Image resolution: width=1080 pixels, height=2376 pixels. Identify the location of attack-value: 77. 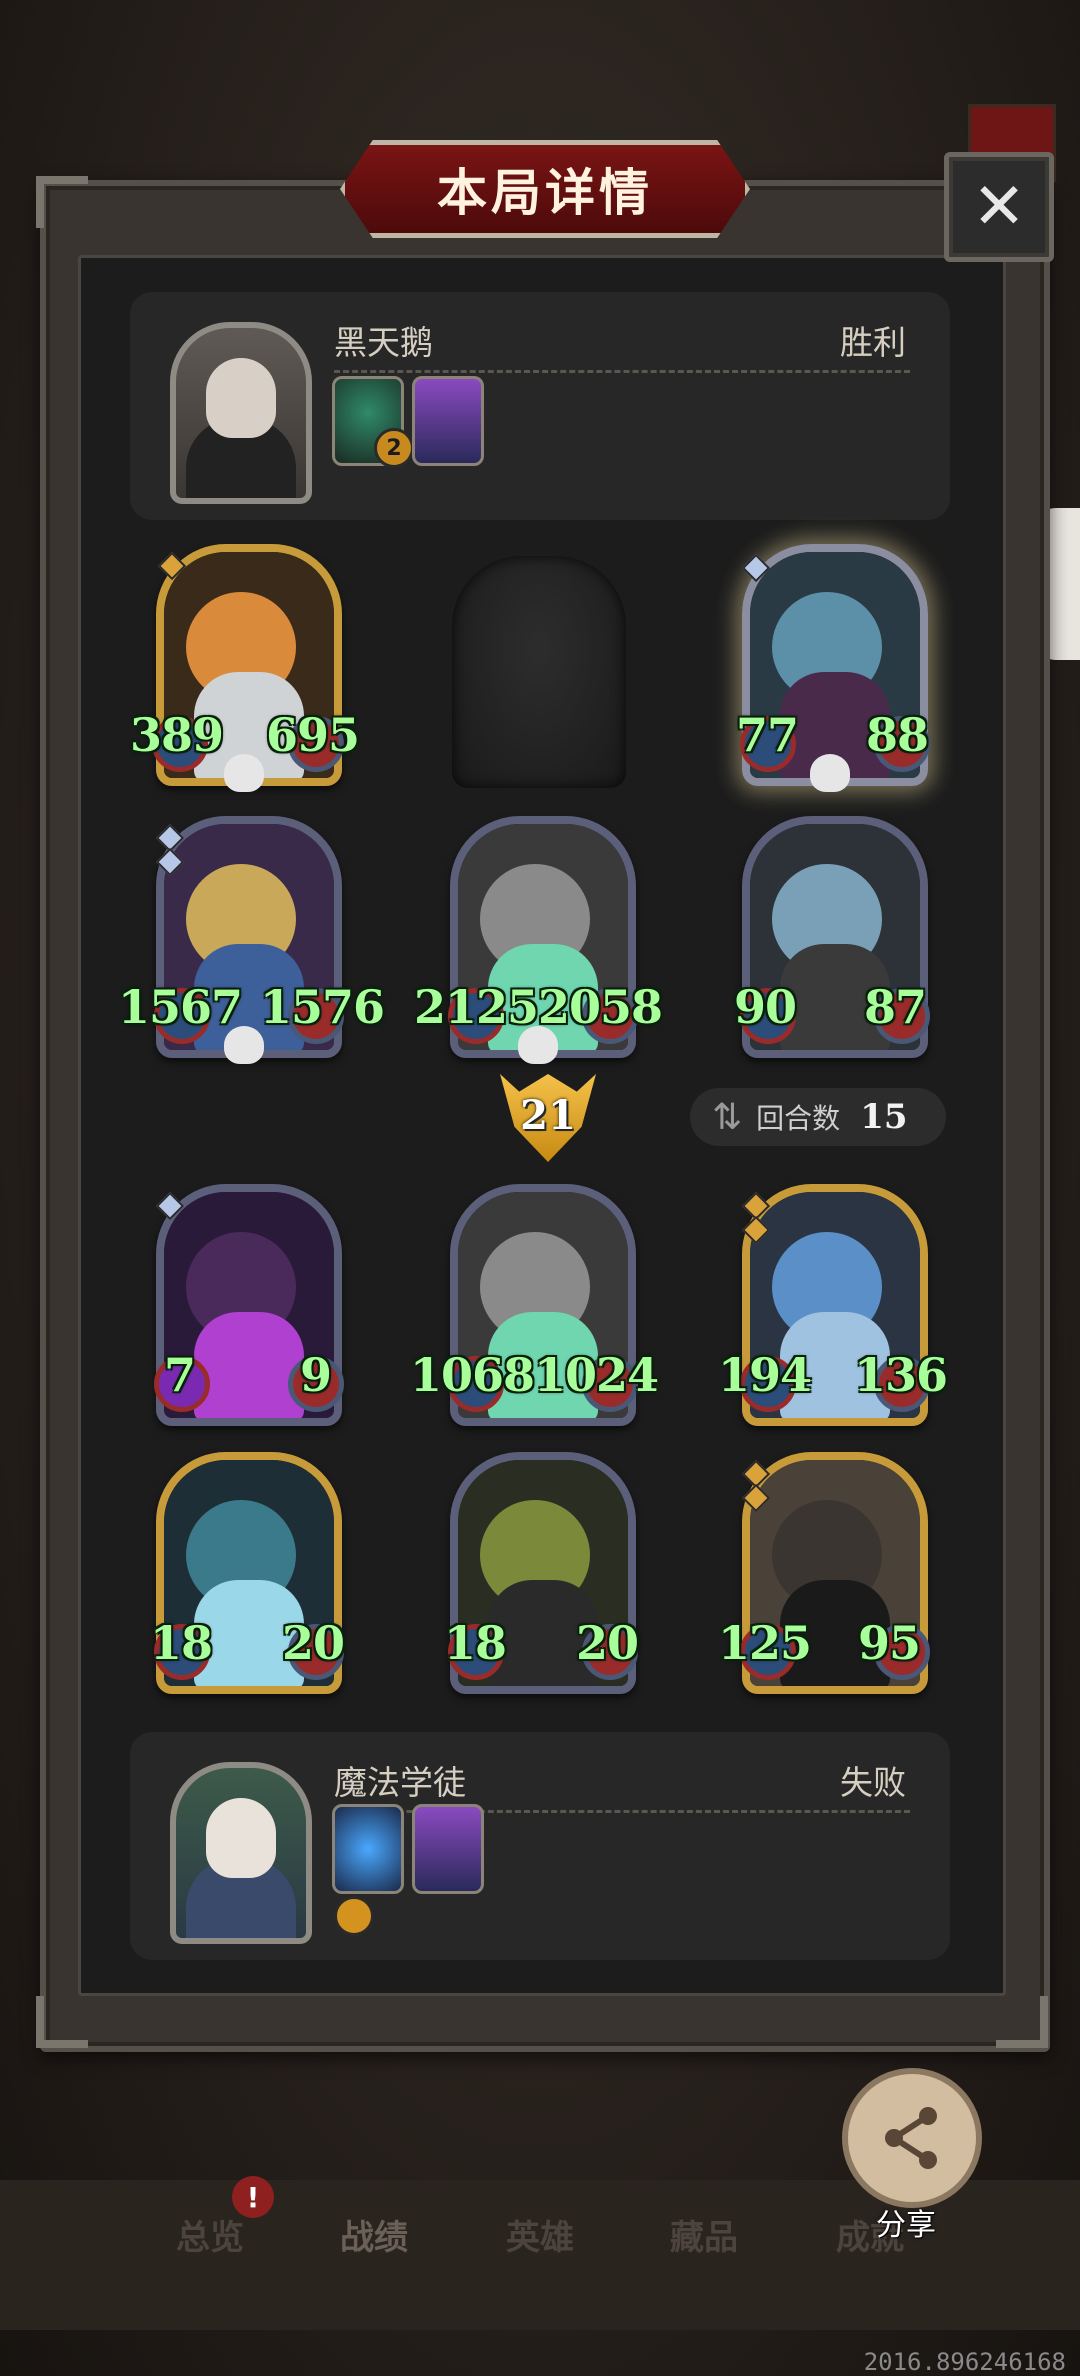
(767, 735).